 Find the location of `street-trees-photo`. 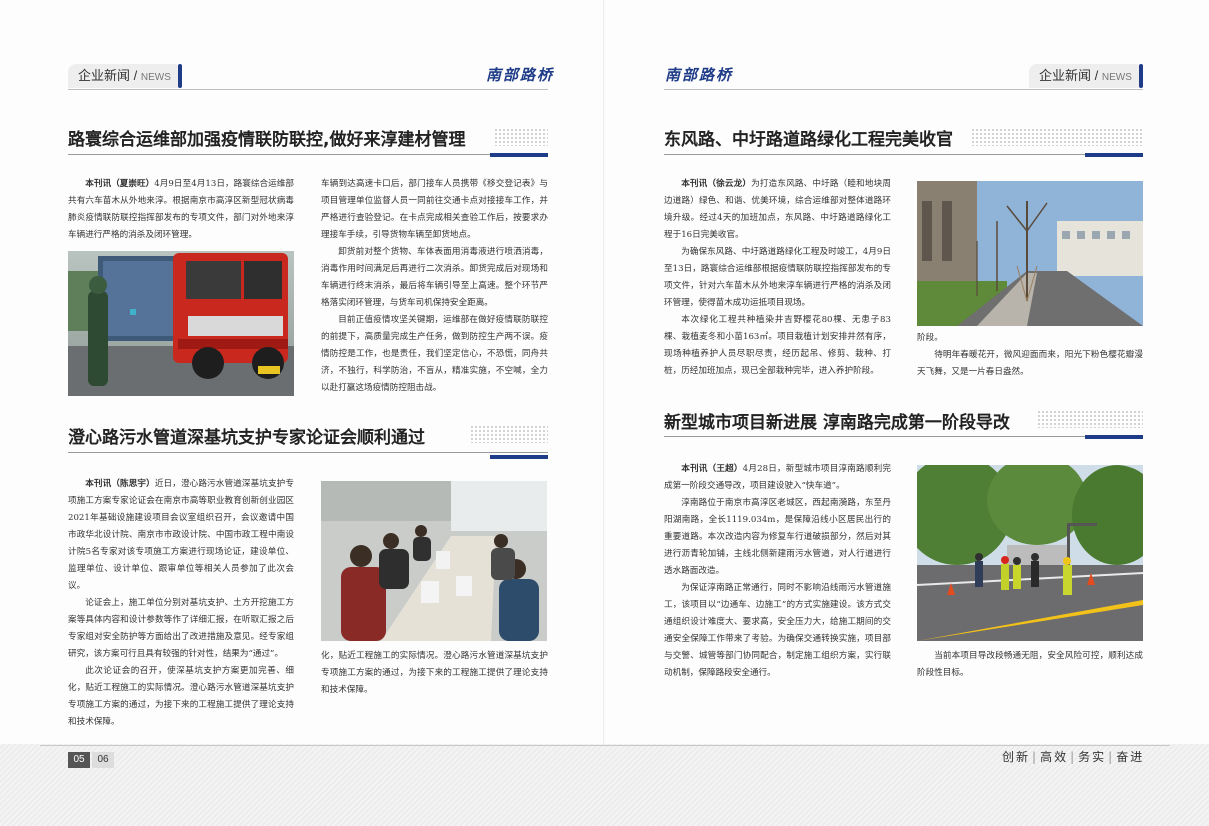

street-trees-photo is located at coordinates (1030, 253).